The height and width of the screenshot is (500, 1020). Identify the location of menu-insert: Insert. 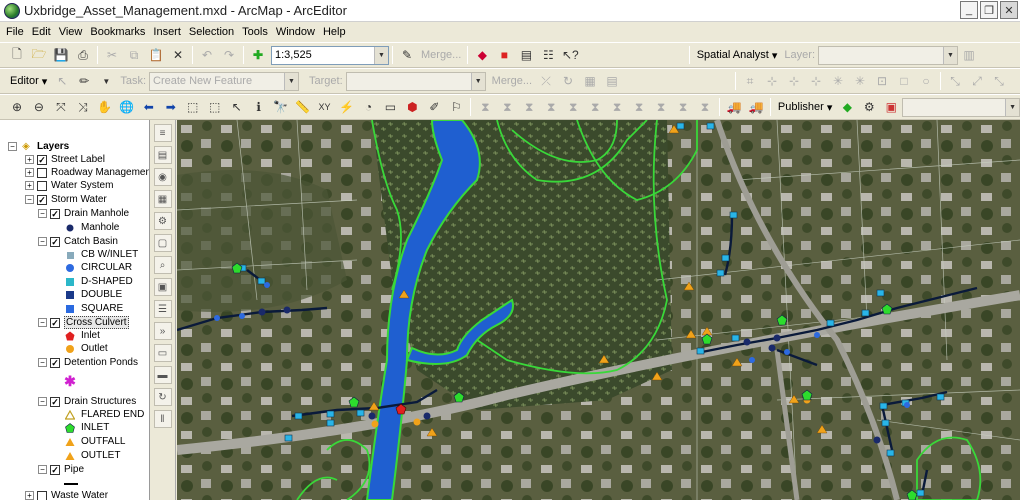
(167, 32).